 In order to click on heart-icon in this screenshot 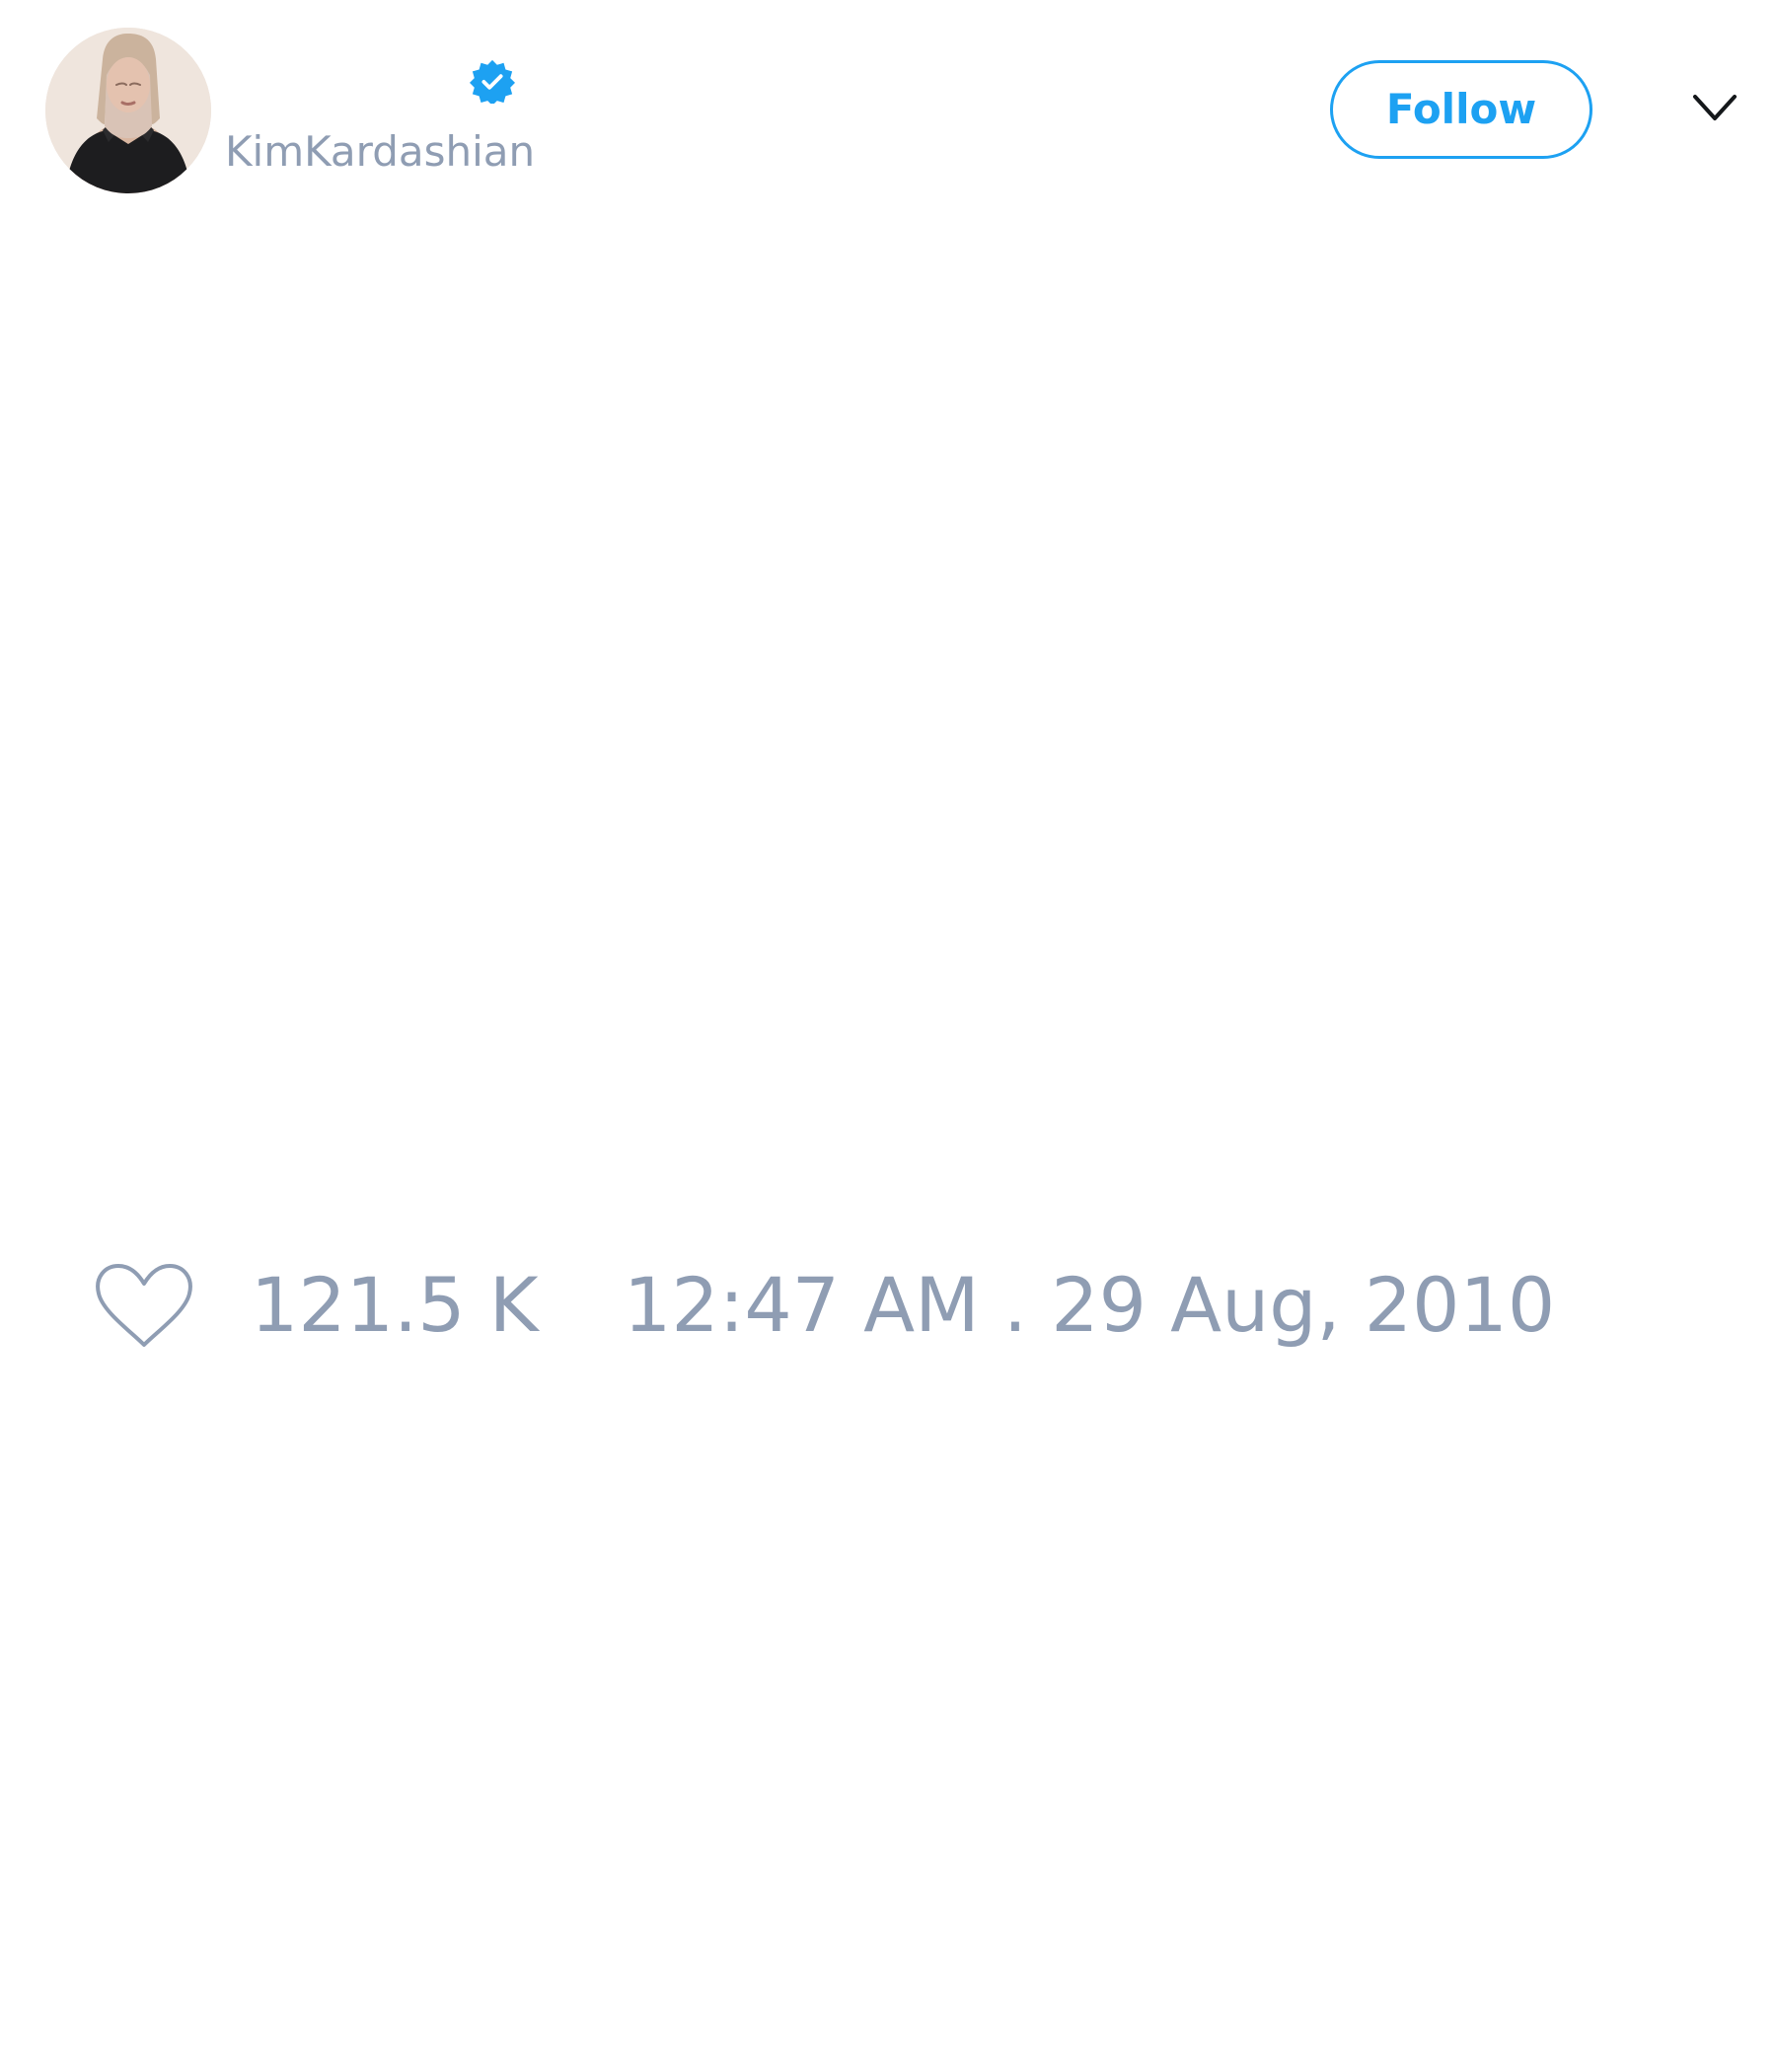, I will do `click(144, 1306)`.